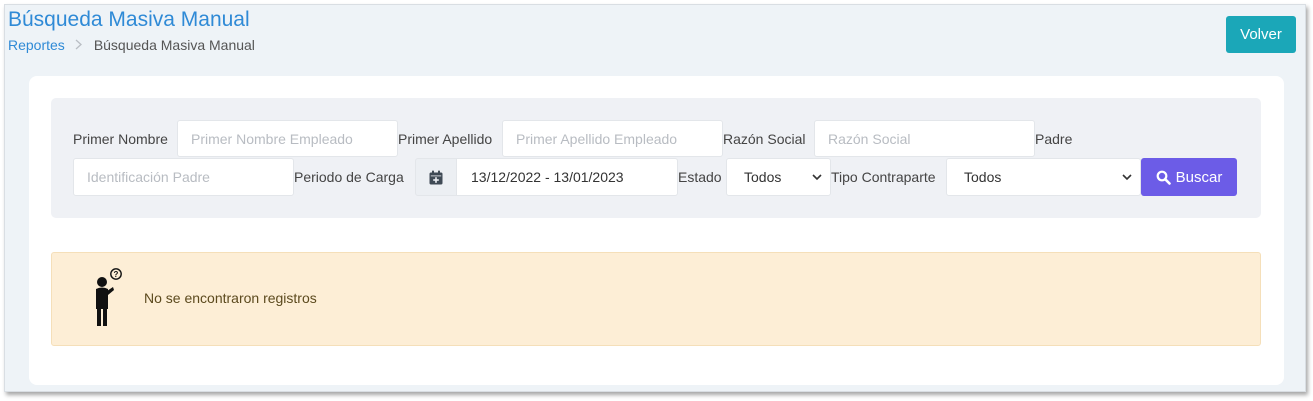 The image size is (1313, 401). Describe the element at coordinates (349, 177) in the screenshot. I see `periodo-carga-label: Periodo de Carga` at that location.